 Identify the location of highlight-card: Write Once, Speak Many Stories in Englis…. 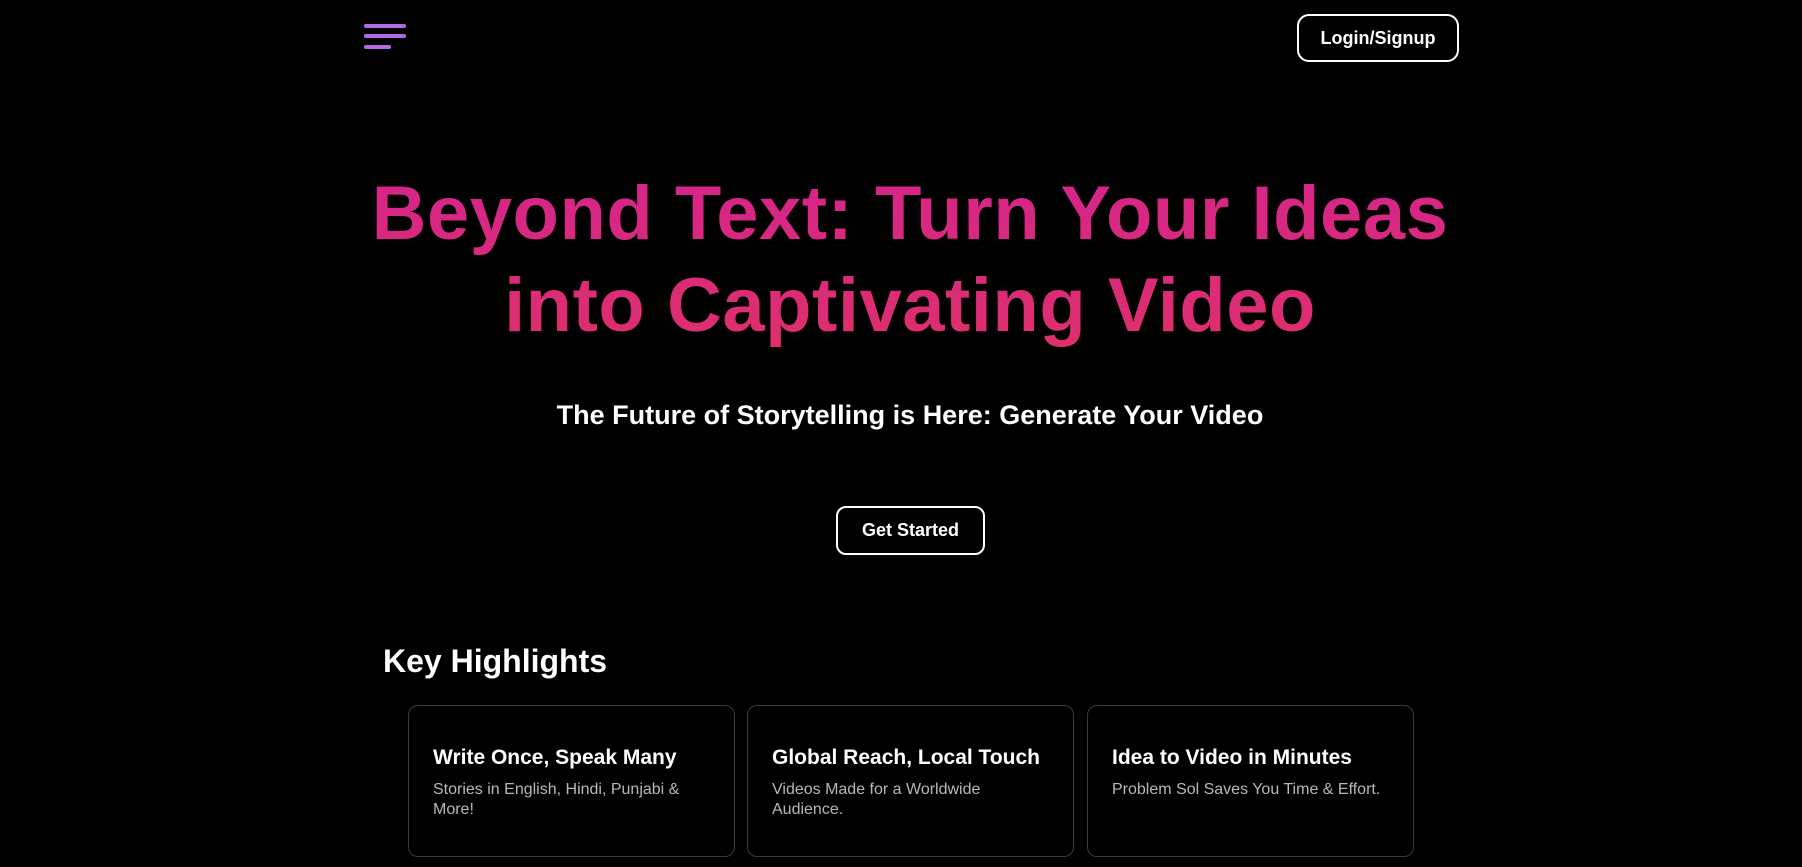
(571, 781).